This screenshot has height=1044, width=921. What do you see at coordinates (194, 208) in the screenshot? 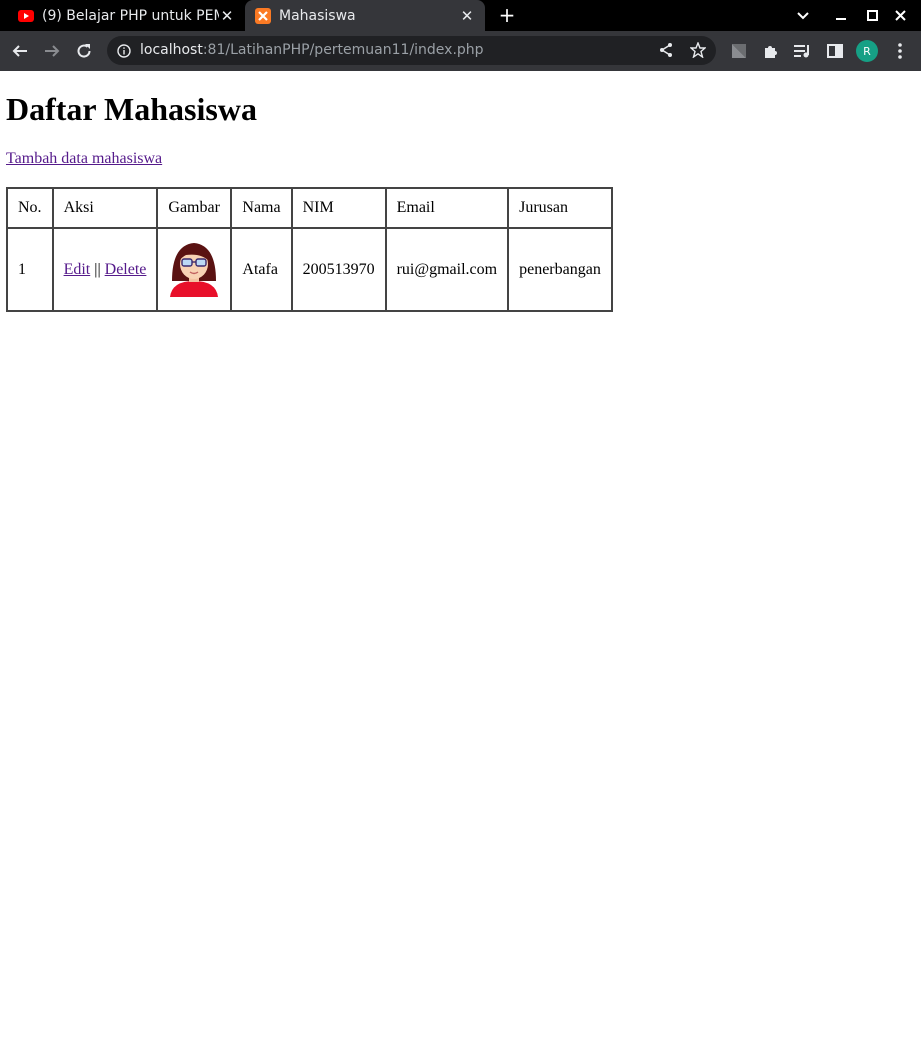
I see `col-header-gambar: Gambar` at bounding box center [194, 208].